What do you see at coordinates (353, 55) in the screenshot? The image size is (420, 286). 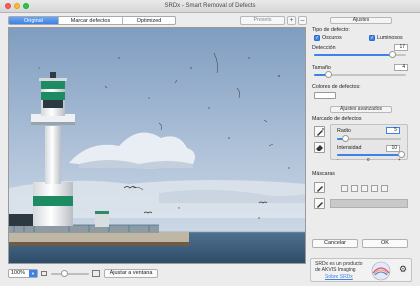 I see `detection-slider-fill` at bounding box center [353, 55].